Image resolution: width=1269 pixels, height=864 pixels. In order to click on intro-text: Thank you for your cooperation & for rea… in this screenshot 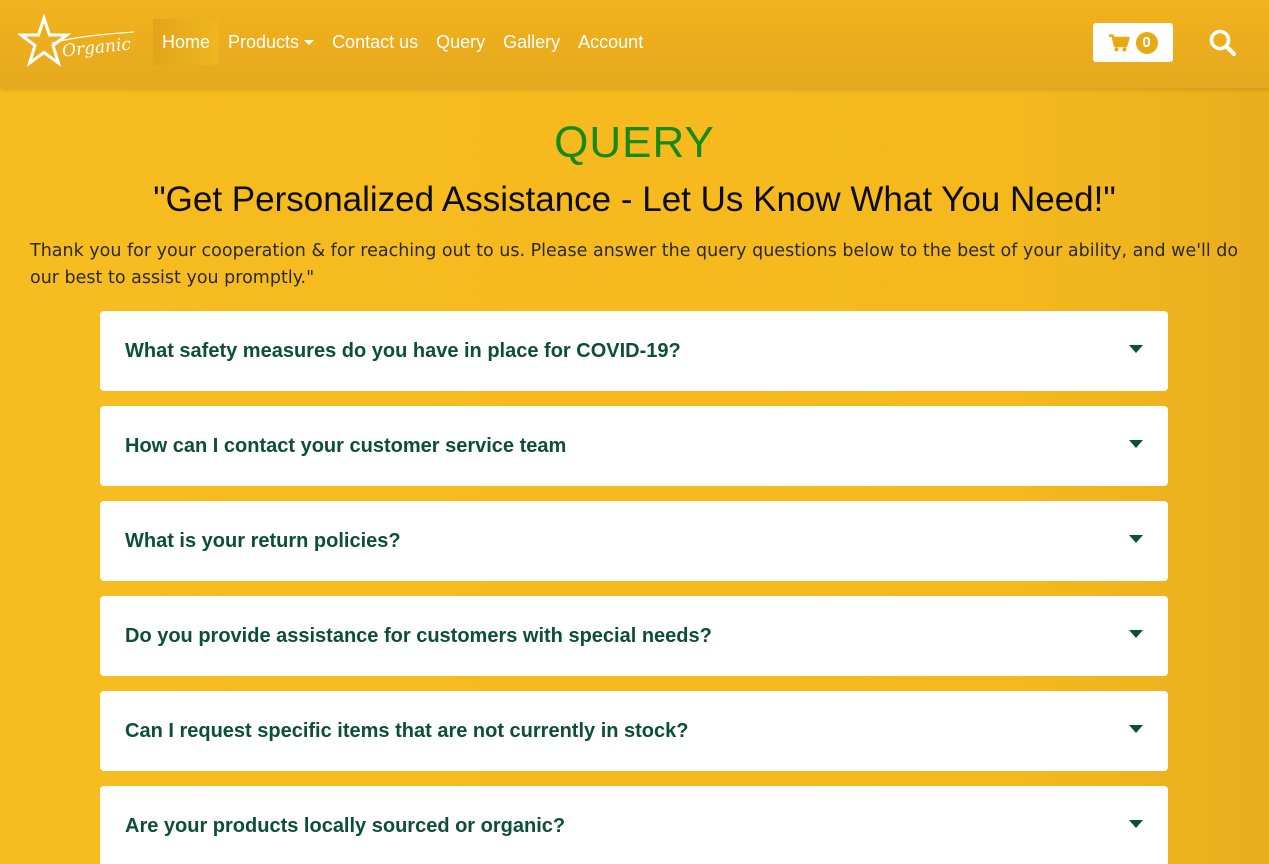, I will do `click(634, 264)`.